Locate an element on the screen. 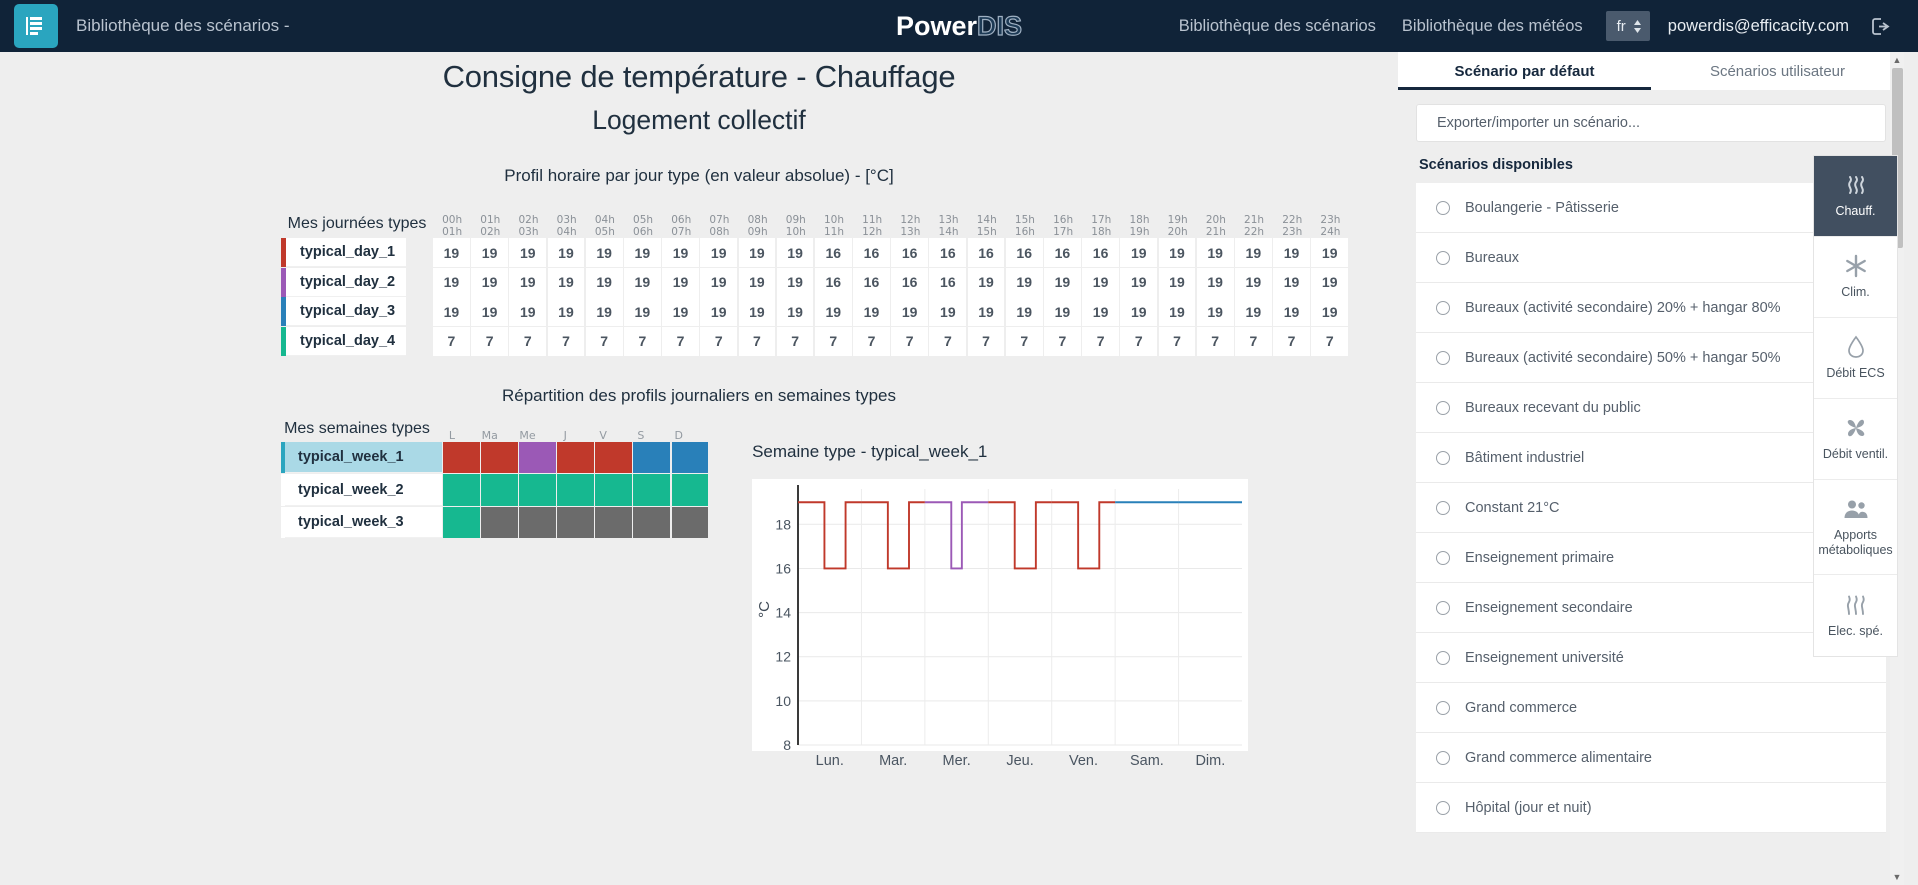 This screenshot has width=1918, height=885. language-selector: fr is located at coordinates (1627, 26).